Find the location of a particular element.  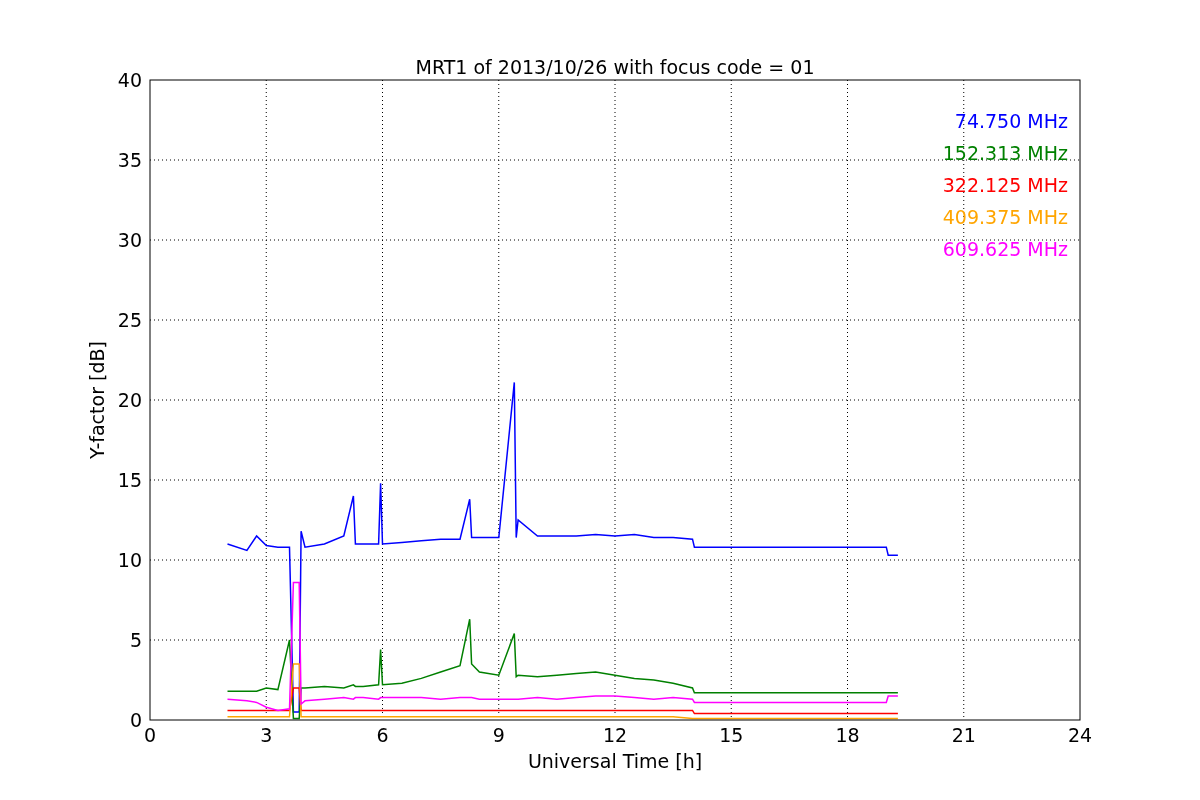

legend-label: 322.125 MHz is located at coordinates (1005, 185).